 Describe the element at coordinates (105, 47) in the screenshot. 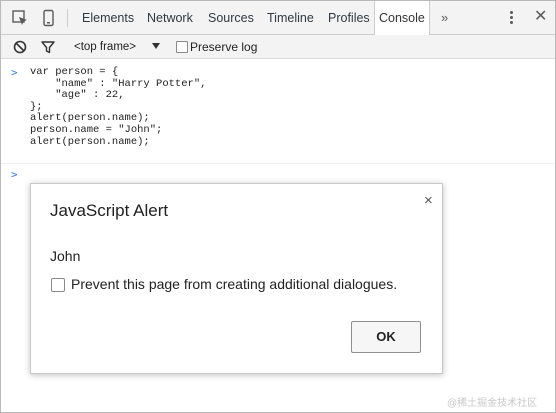

I see `frame-selector: <top frame>` at that location.